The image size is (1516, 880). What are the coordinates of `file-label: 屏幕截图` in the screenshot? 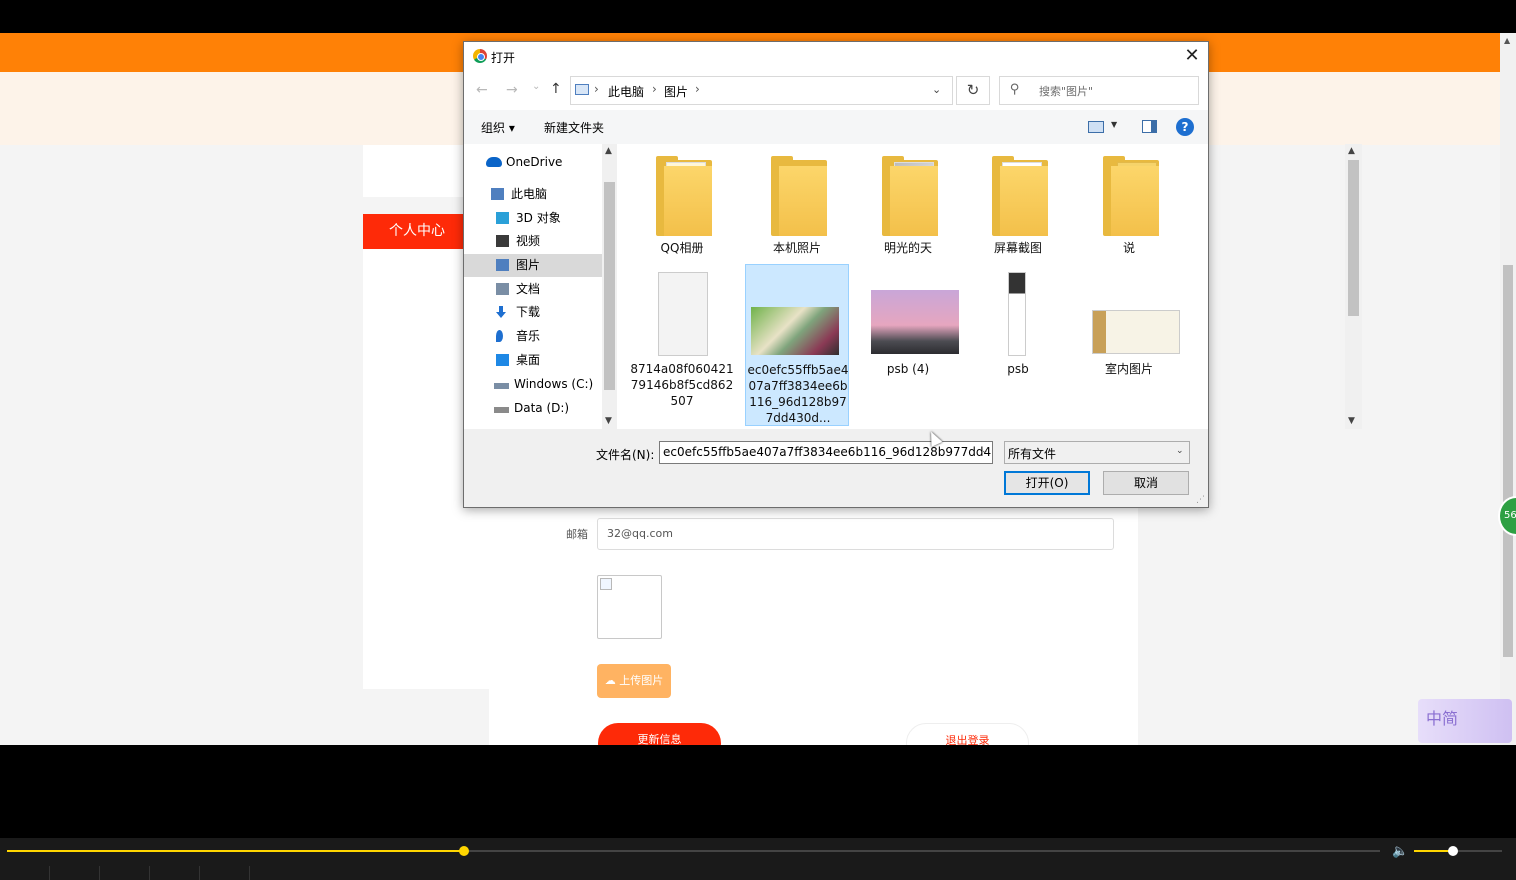 It's located at (1017, 248).